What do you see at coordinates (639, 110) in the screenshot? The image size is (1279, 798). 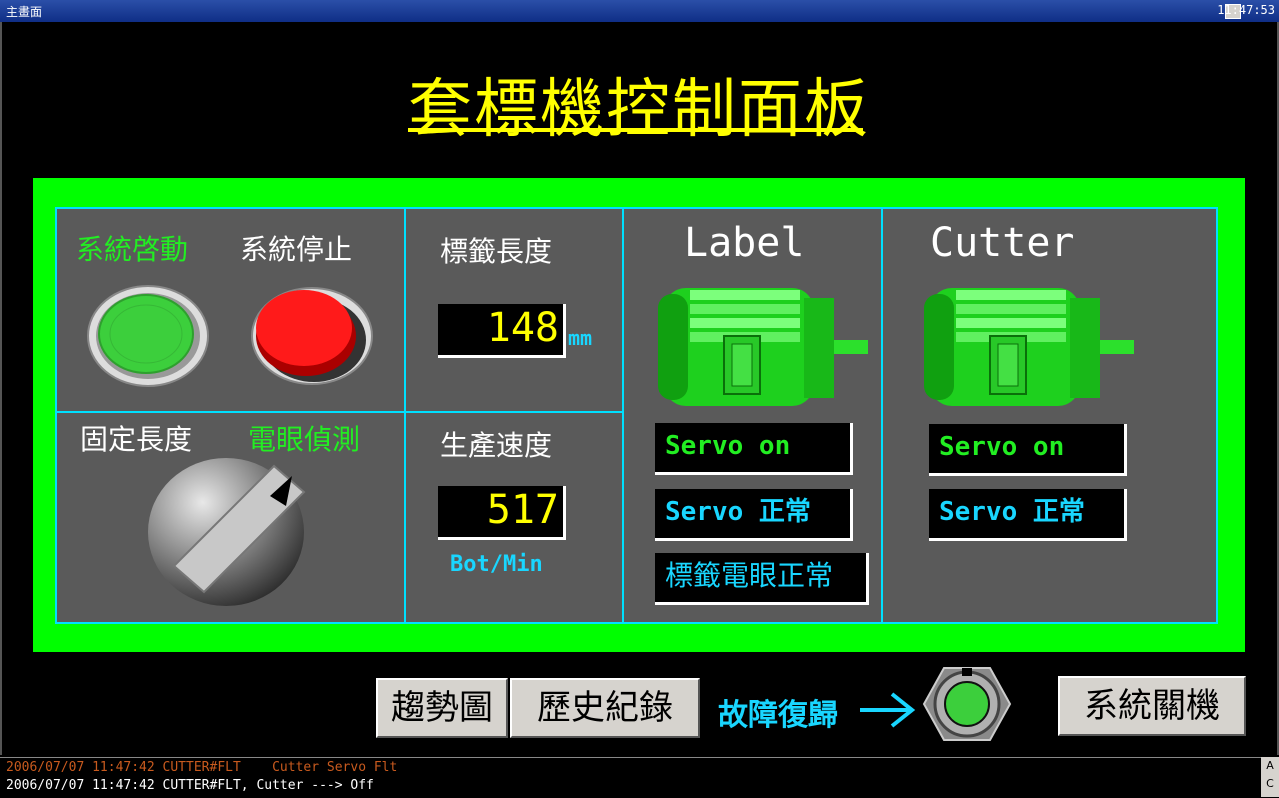 I see `page-title: 套標機控制面板` at bounding box center [639, 110].